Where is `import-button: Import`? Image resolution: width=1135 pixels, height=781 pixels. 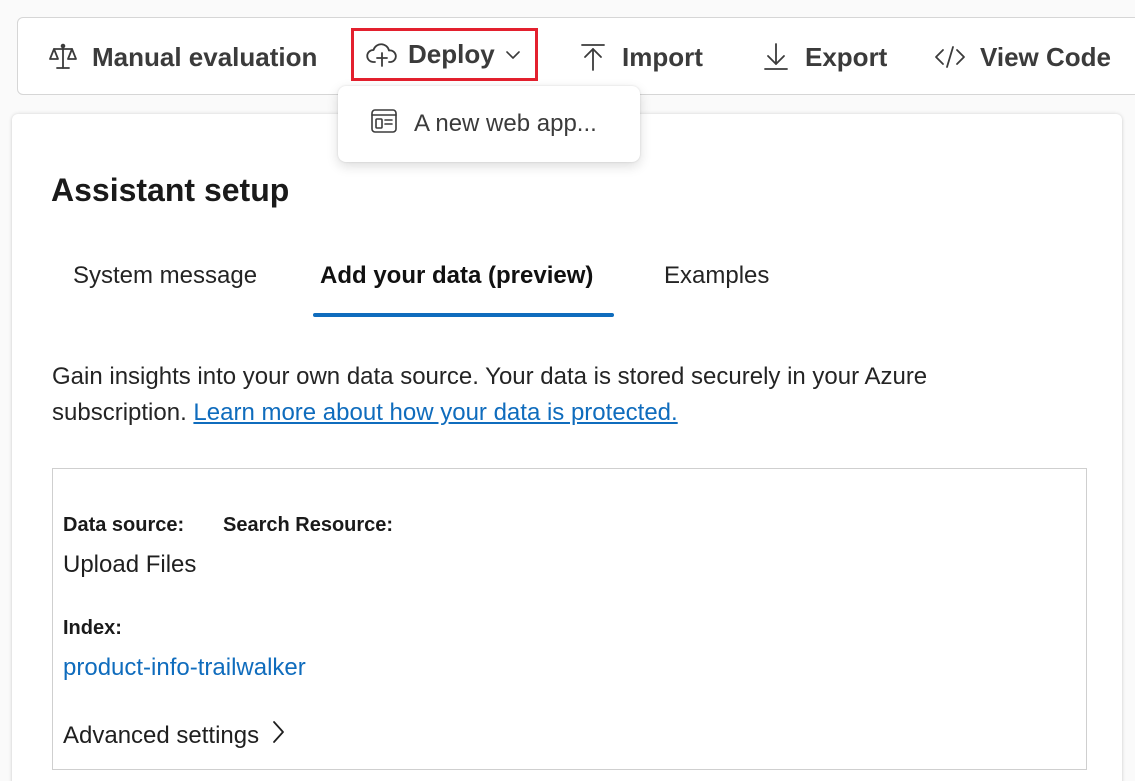
import-button: Import is located at coordinates (640, 57).